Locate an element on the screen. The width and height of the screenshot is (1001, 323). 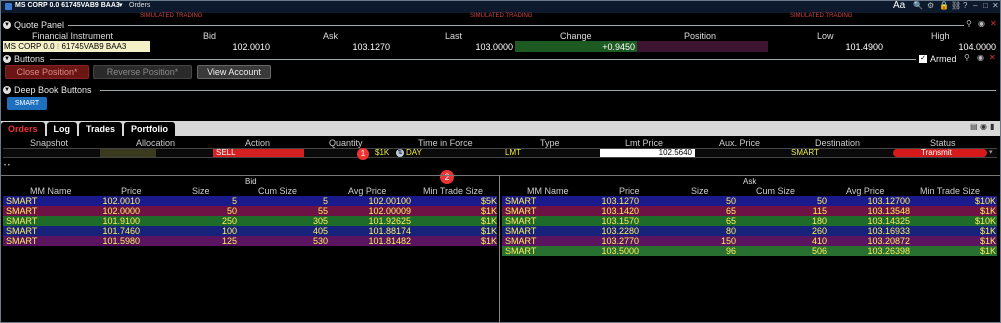
ask-size-cell: 65 is located at coordinates (730, 221).